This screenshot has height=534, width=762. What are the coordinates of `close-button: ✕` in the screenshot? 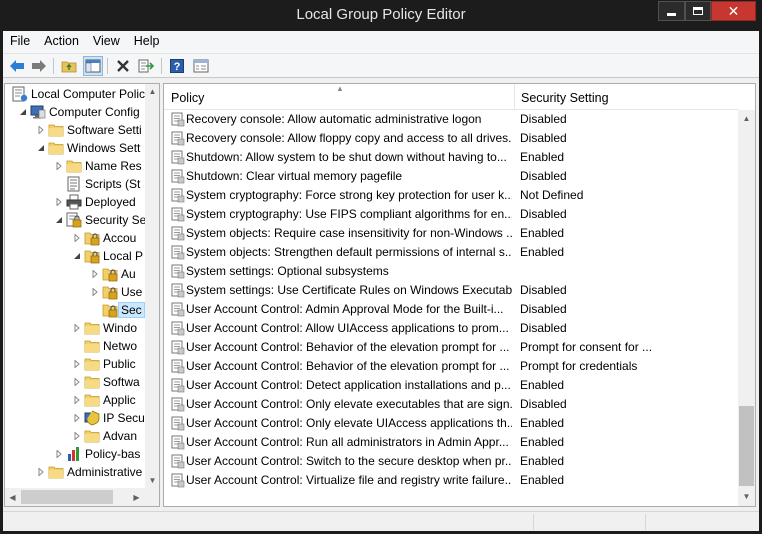 It's located at (733, 11).